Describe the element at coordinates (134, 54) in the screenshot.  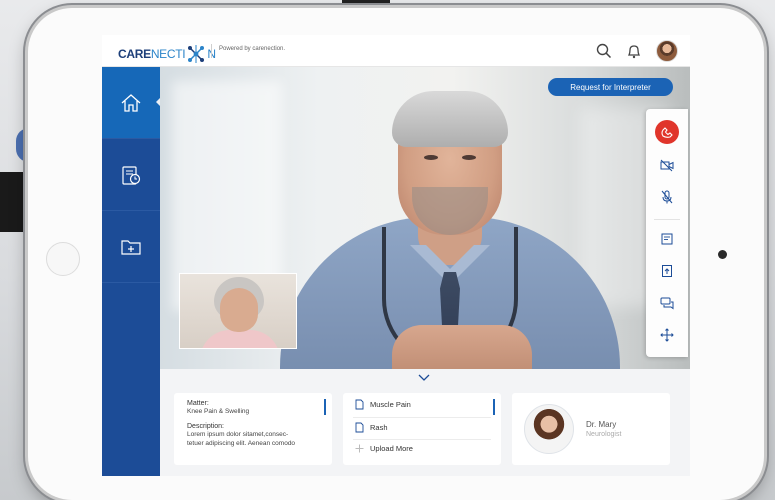
I see `logo-text-care: CARE` at that location.